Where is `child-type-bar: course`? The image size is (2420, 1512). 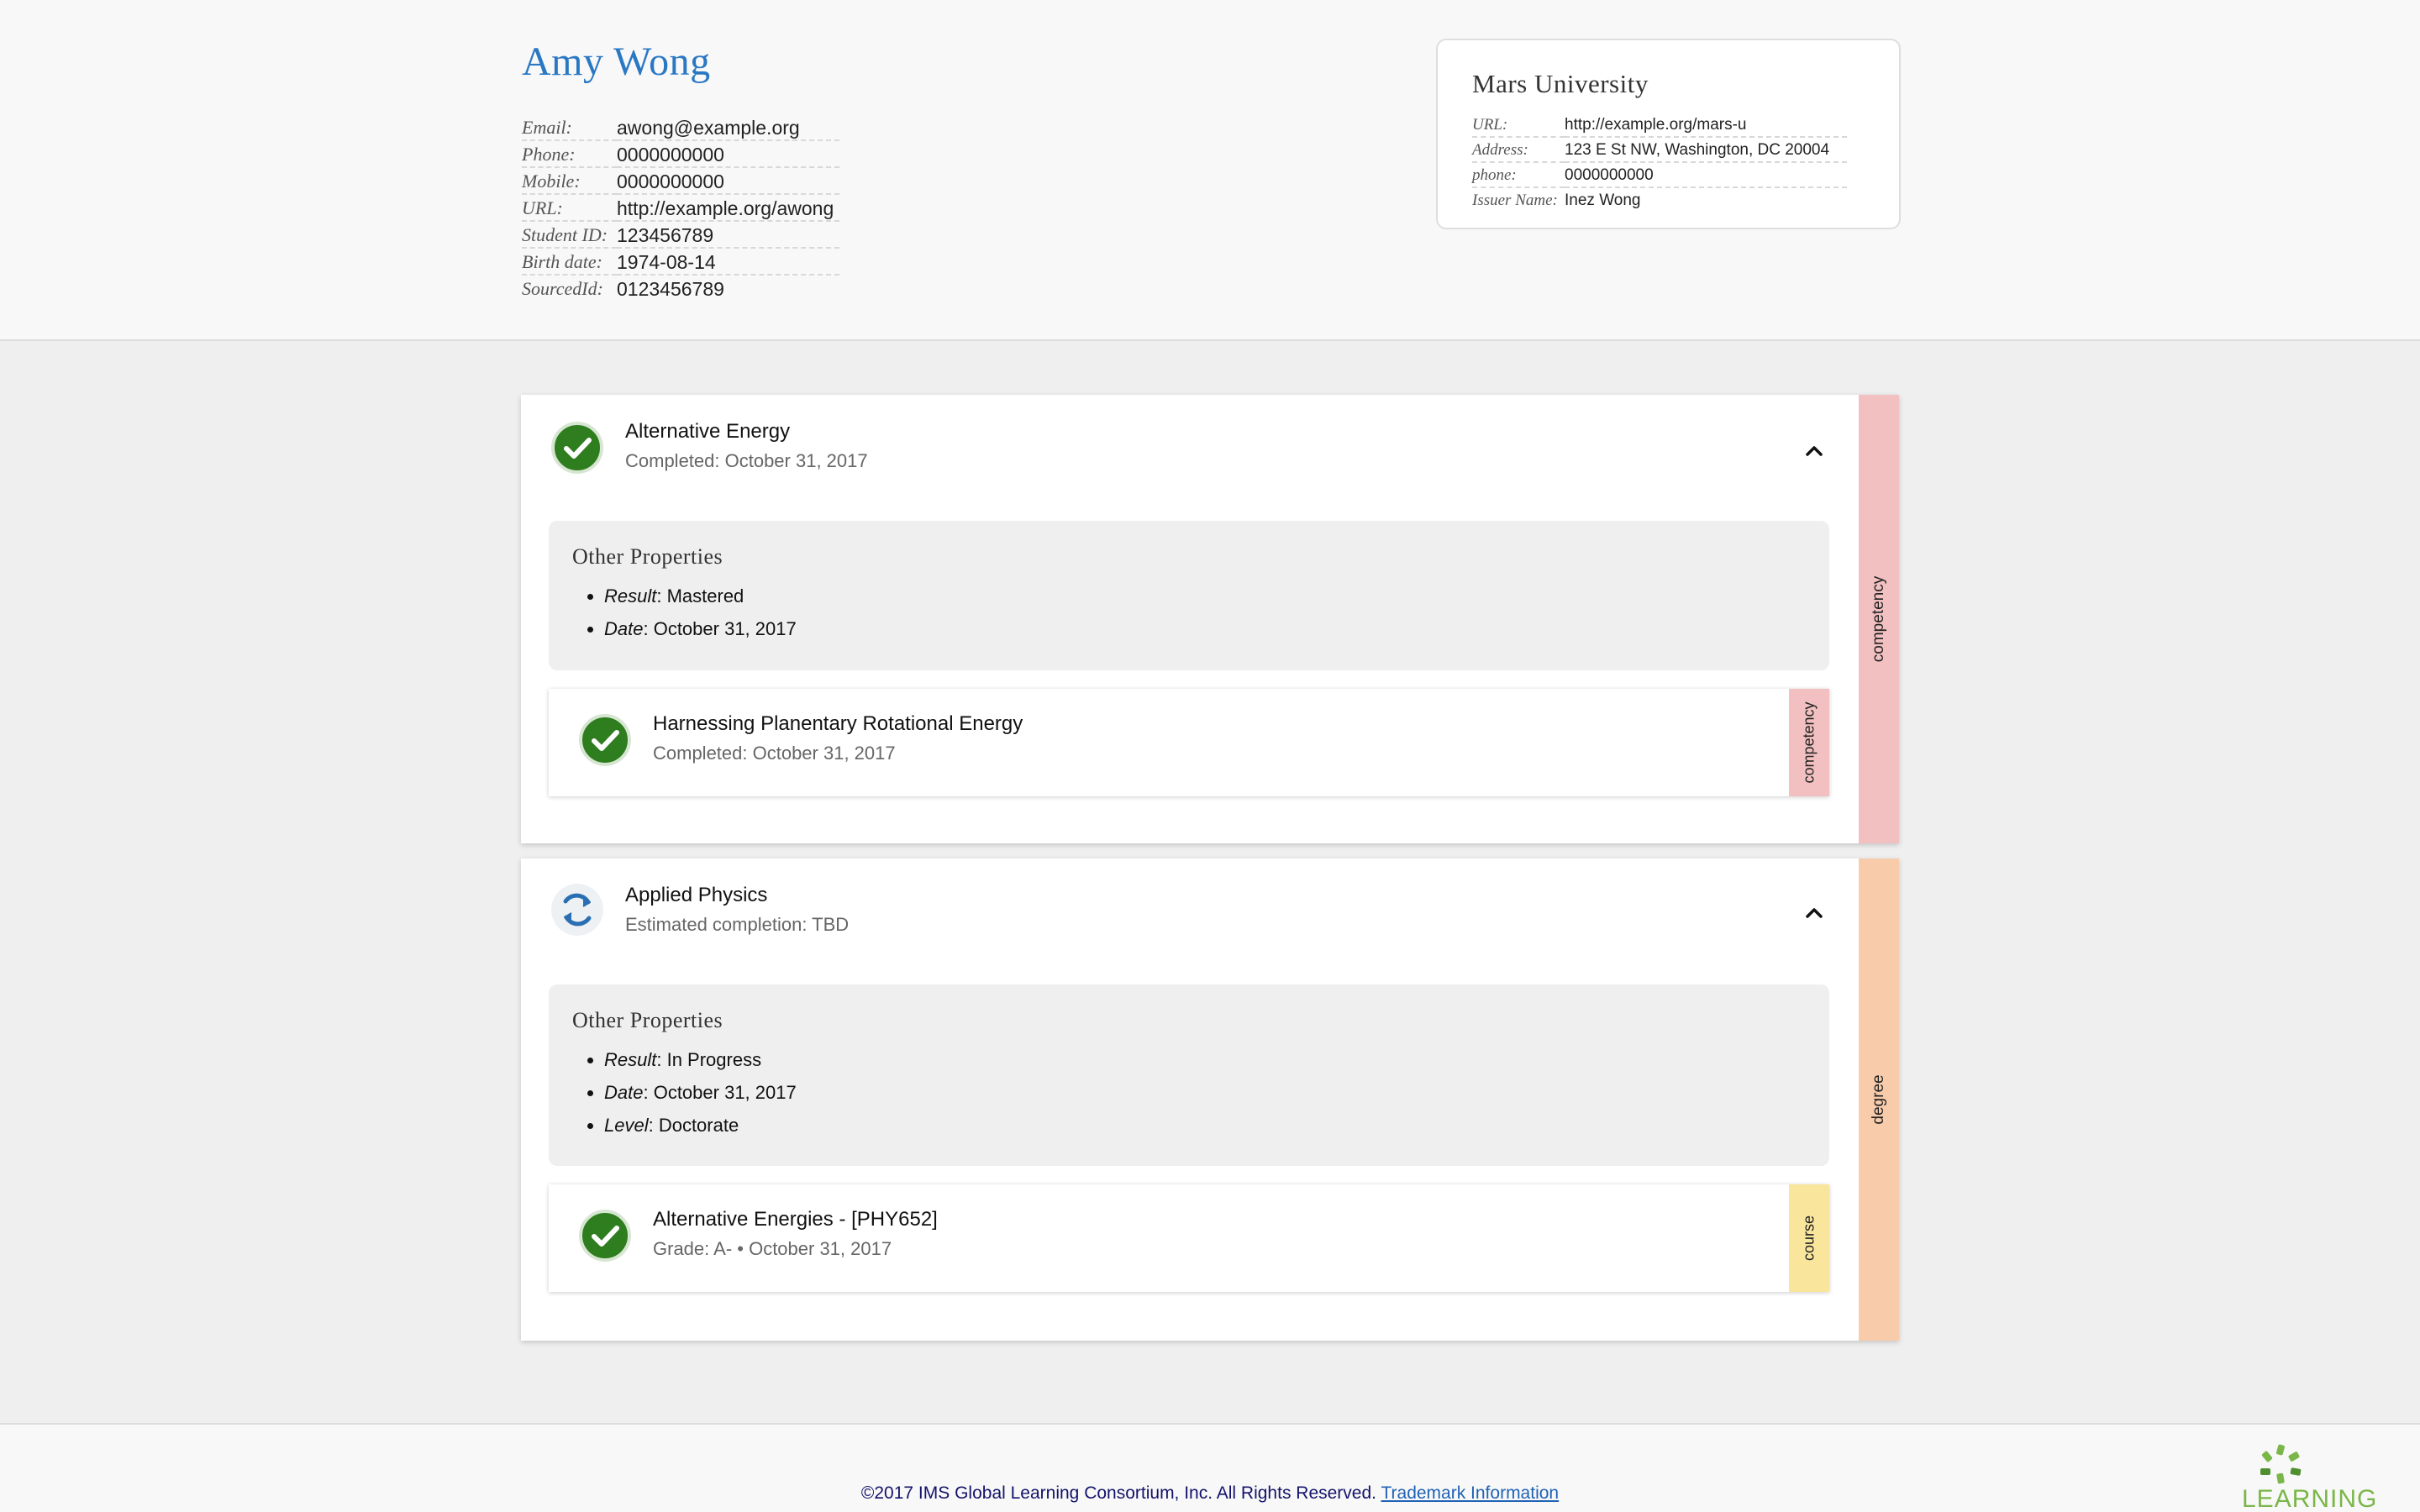
child-type-bar: course is located at coordinates (1809, 1238).